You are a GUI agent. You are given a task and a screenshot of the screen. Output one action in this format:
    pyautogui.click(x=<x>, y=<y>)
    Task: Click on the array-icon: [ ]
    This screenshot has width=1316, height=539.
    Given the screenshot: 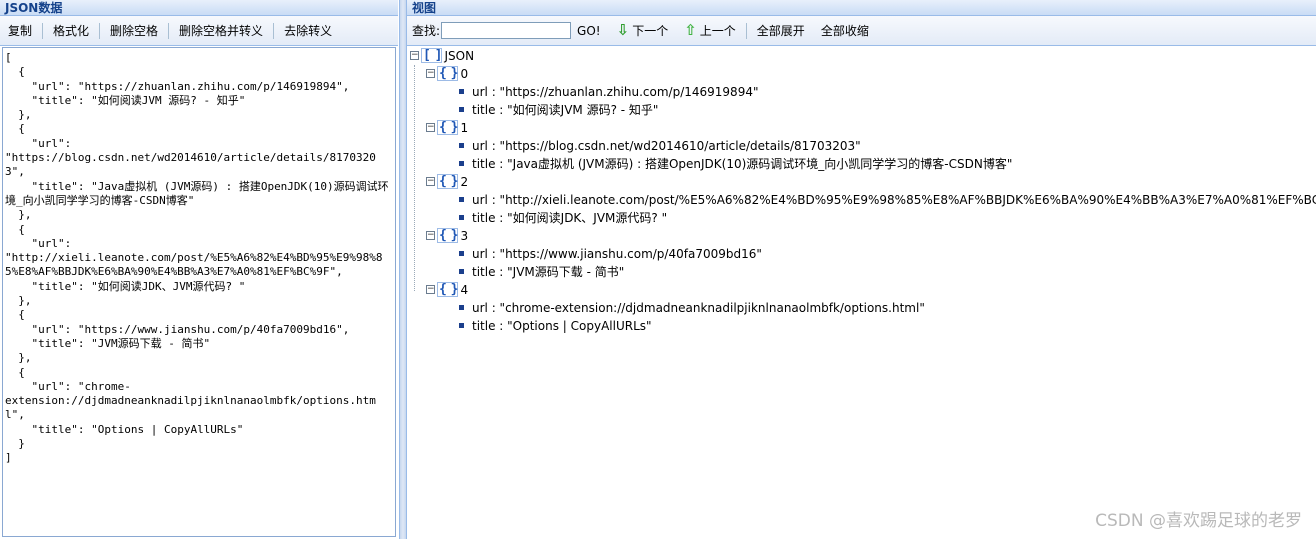 What is the action you would take?
    pyautogui.click(x=432, y=55)
    